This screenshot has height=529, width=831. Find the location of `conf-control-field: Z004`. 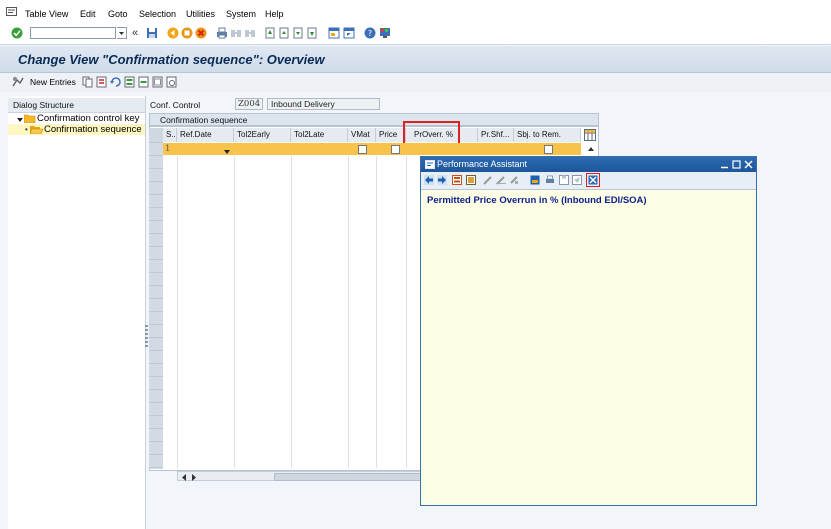

conf-control-field: Z004 is located at coordinates (249, 104).